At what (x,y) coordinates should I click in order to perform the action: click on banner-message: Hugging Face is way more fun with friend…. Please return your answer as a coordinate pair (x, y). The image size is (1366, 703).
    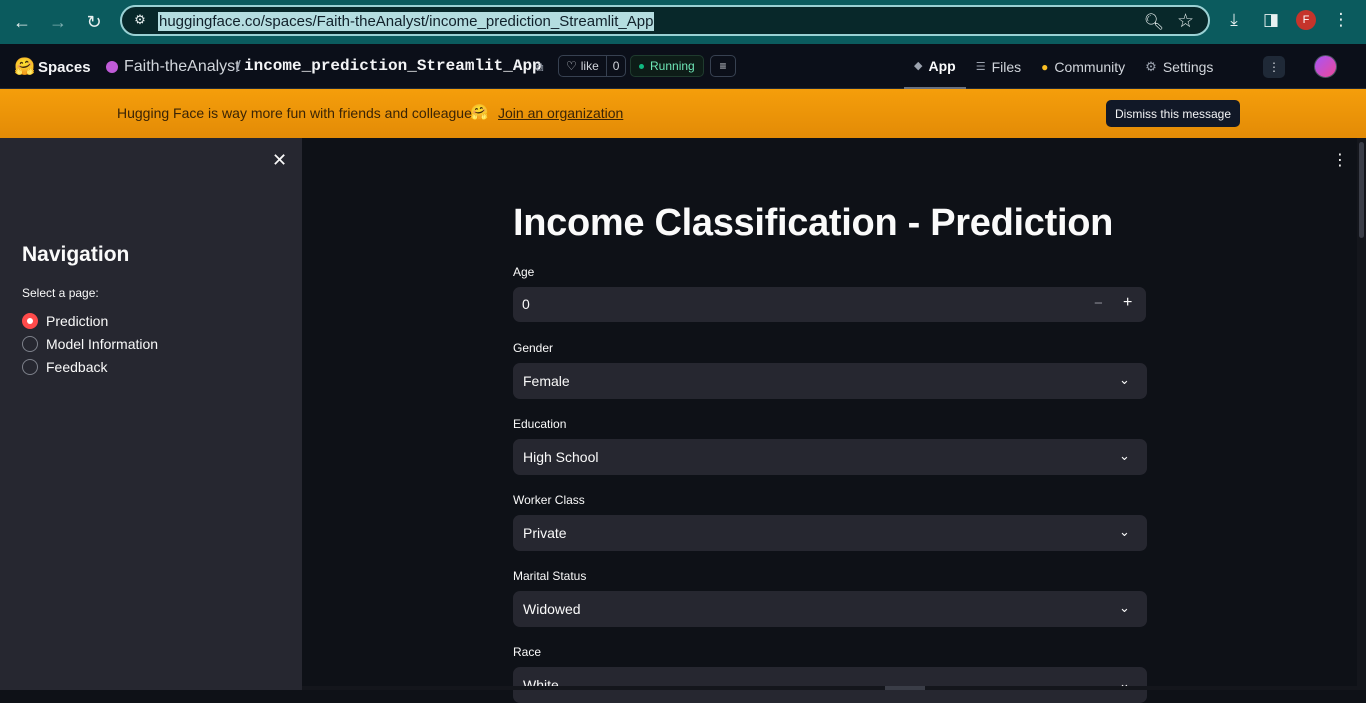
    Looking at the image, I should click on (300, 113).